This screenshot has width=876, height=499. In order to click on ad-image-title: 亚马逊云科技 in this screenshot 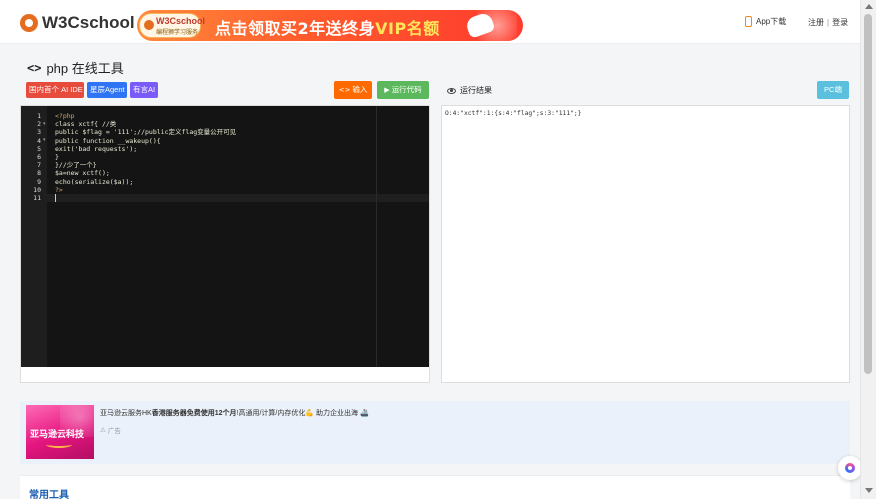, I will do `click(57, 434)`.